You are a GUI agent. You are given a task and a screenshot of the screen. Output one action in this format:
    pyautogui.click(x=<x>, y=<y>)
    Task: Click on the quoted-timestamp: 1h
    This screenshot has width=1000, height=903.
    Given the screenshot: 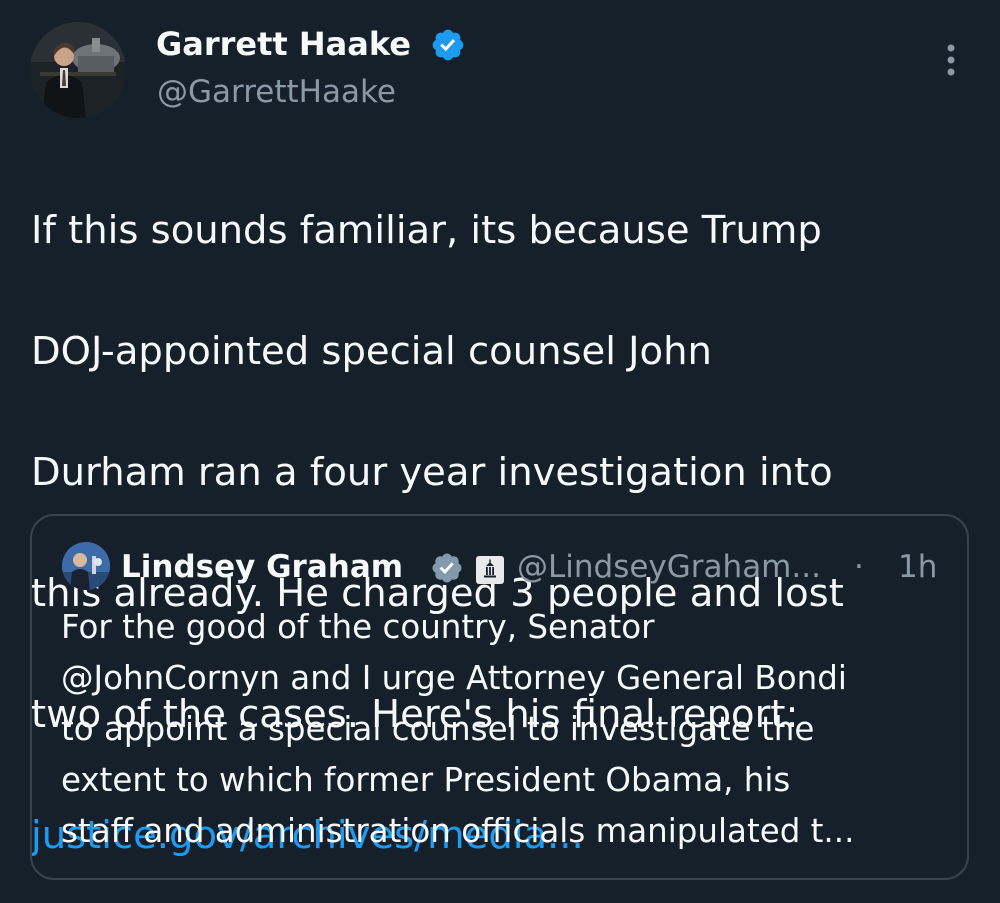 What is the action you would take?
    pyautogui.click(x=917, y=567)
    